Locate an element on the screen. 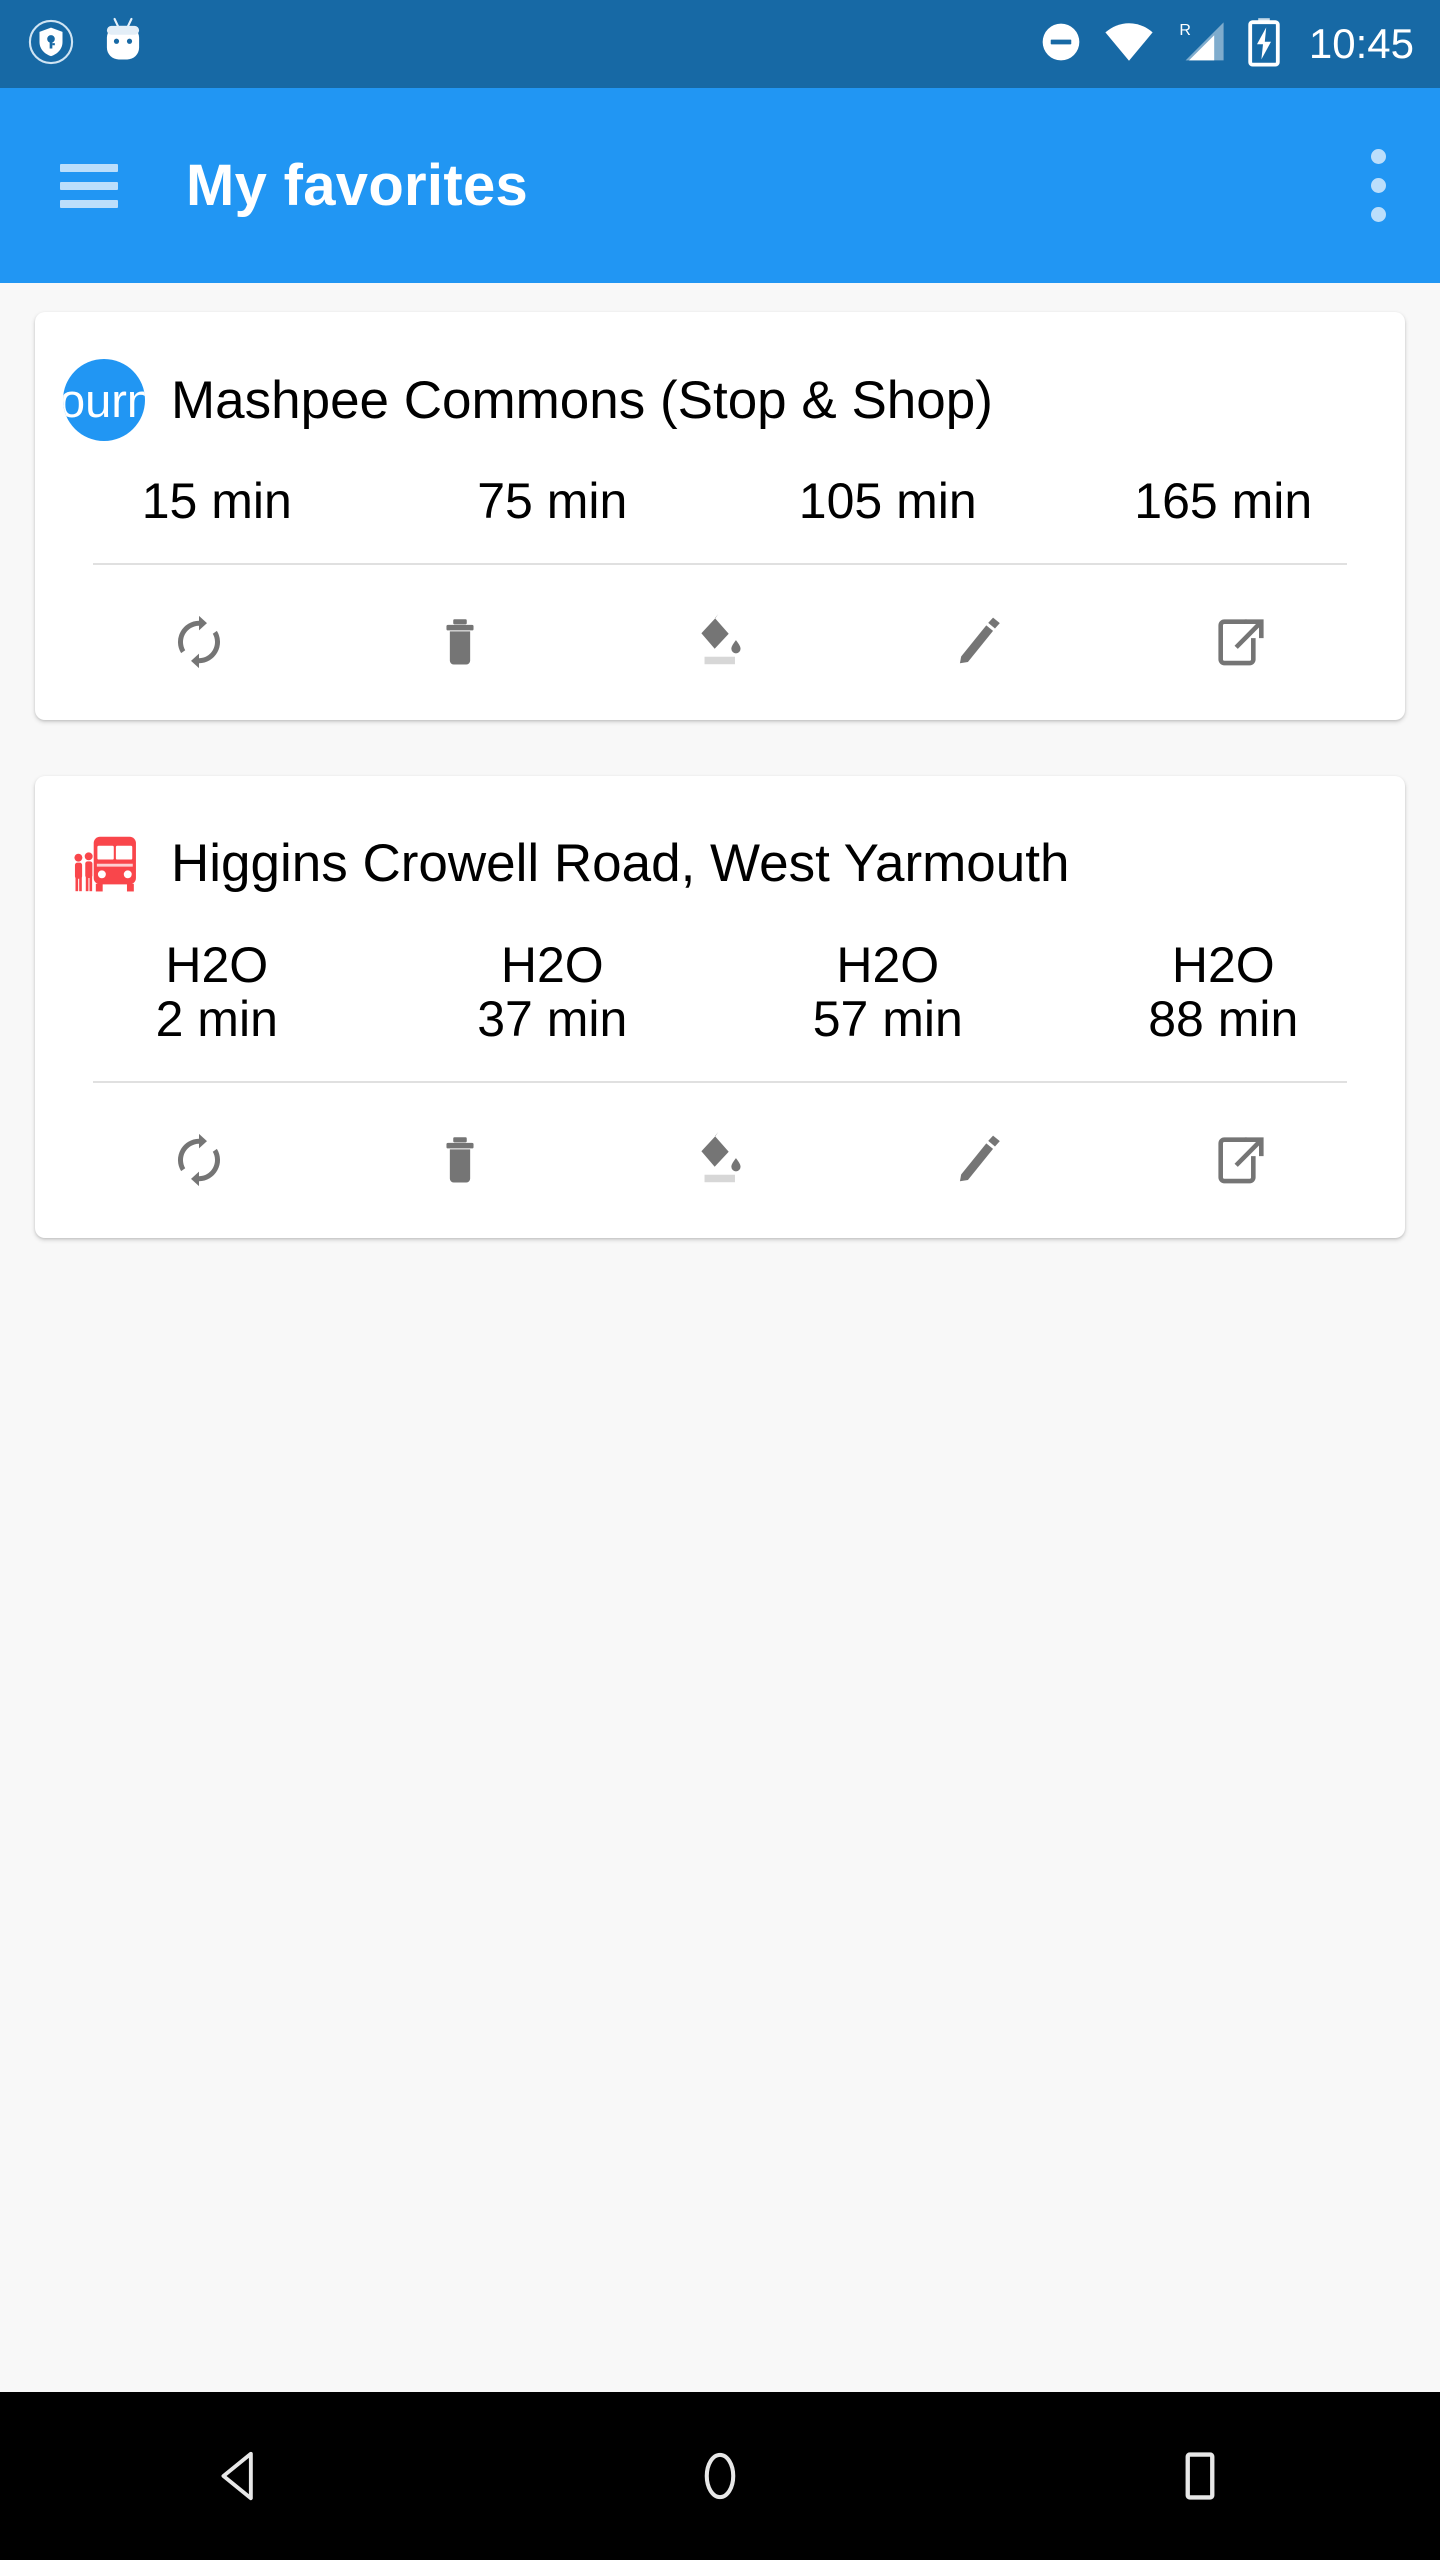  more-vert-icon is located at coordinates (1378, 186).